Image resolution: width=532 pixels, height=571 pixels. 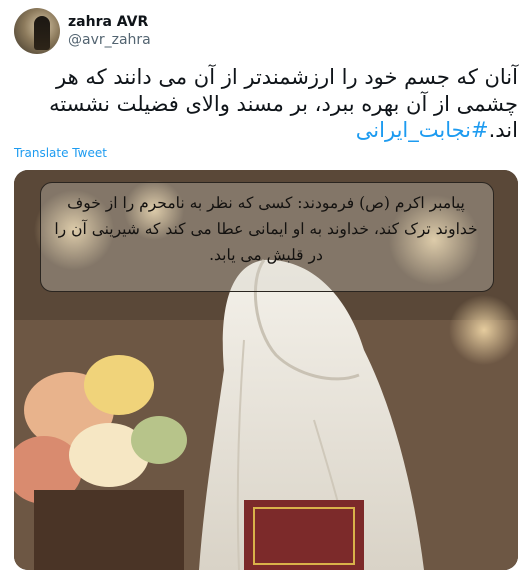 I want to click on translate-tweet-link: Translate Tweet, so click(x=60, y=153).